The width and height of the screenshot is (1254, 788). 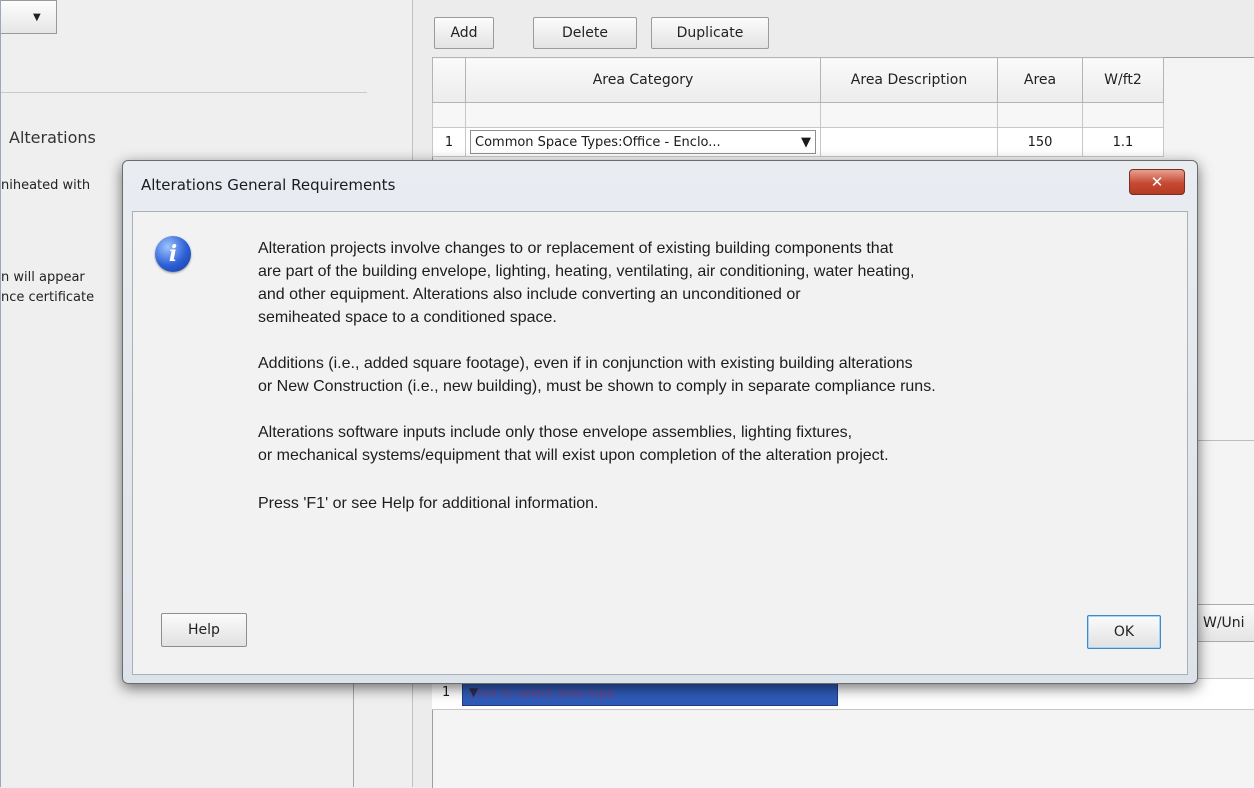 What do you see at coordinates (798, 115) in the screenshot?
I see `table-row` at bounding box center [798, 115].